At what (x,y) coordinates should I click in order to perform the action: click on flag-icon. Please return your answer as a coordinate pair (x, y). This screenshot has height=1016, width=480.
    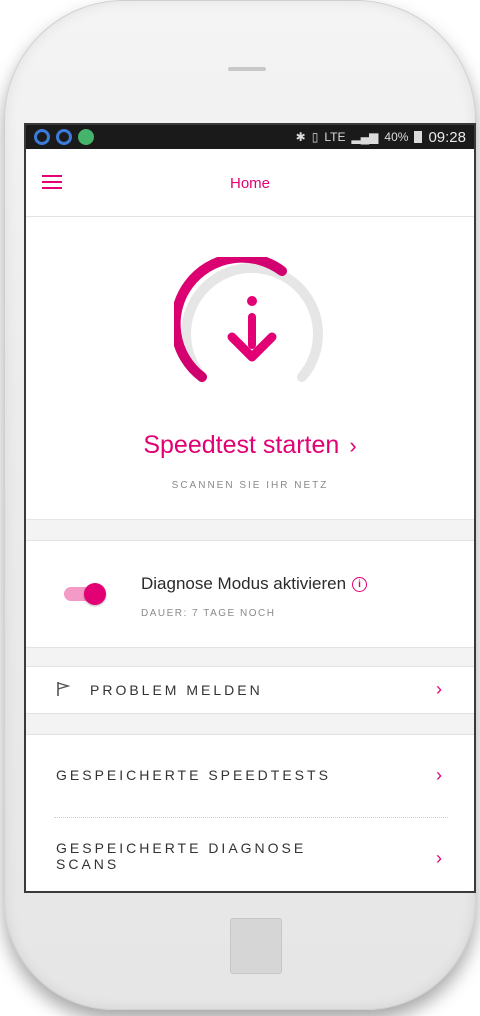
    Looking at the image, I should click on (63, 689).